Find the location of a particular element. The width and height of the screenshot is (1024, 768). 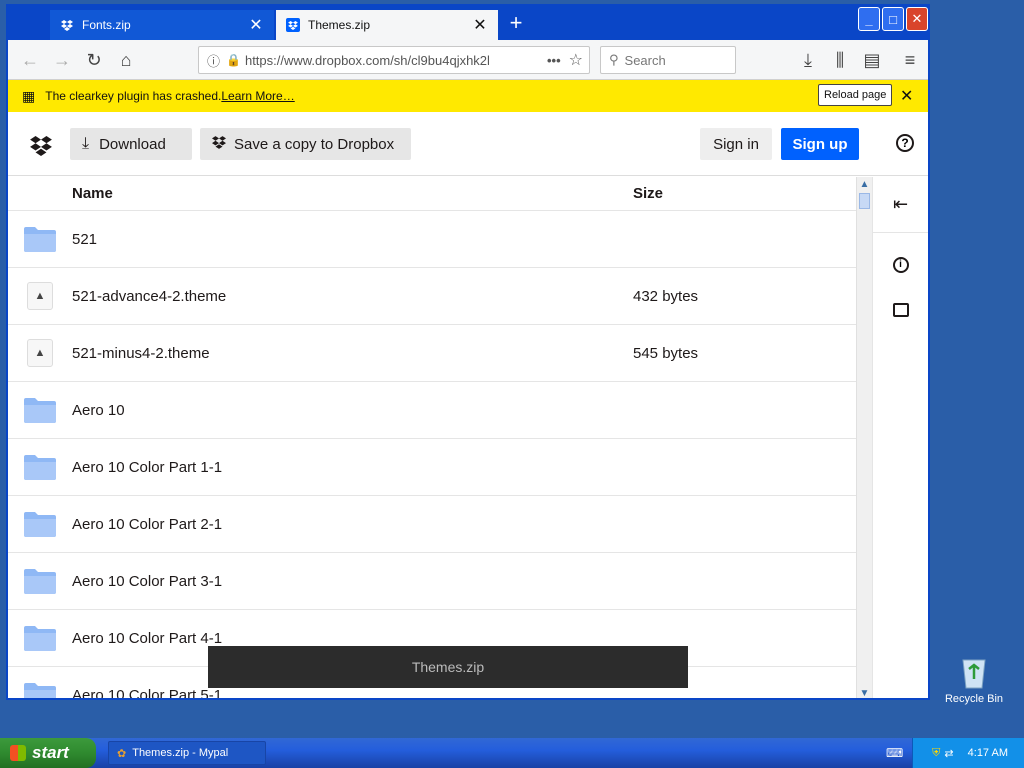

recycle-bin: Recycle Bin is located at coordinates (974, 680).